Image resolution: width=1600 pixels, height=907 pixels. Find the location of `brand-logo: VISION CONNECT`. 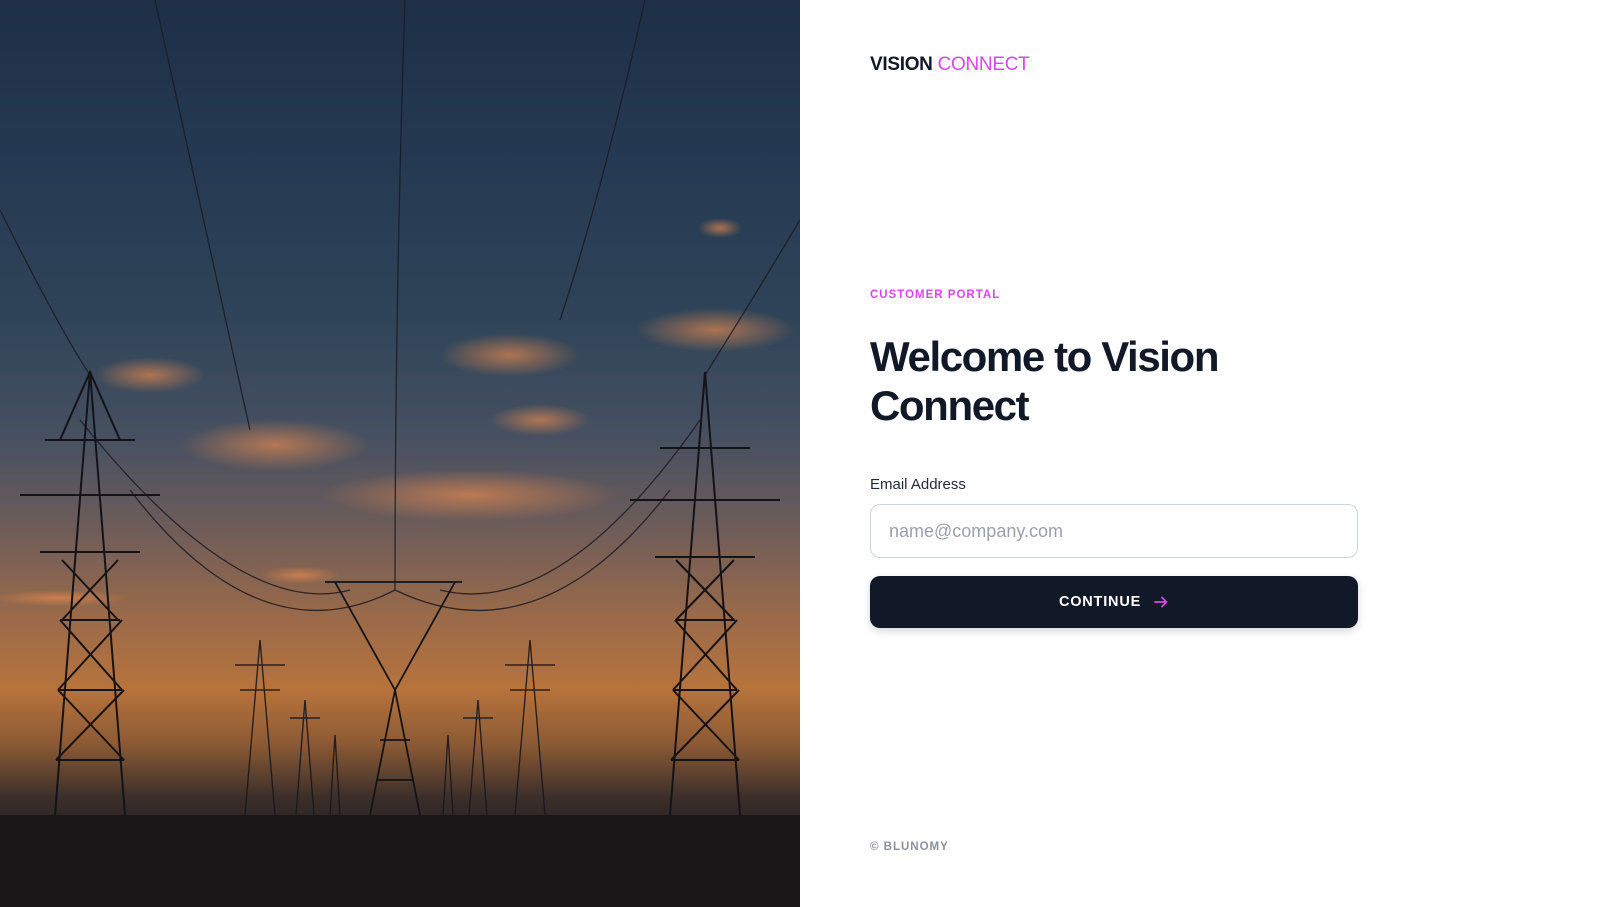

brand-logo: VISION CONNECT is located at coordinates (950, 65).